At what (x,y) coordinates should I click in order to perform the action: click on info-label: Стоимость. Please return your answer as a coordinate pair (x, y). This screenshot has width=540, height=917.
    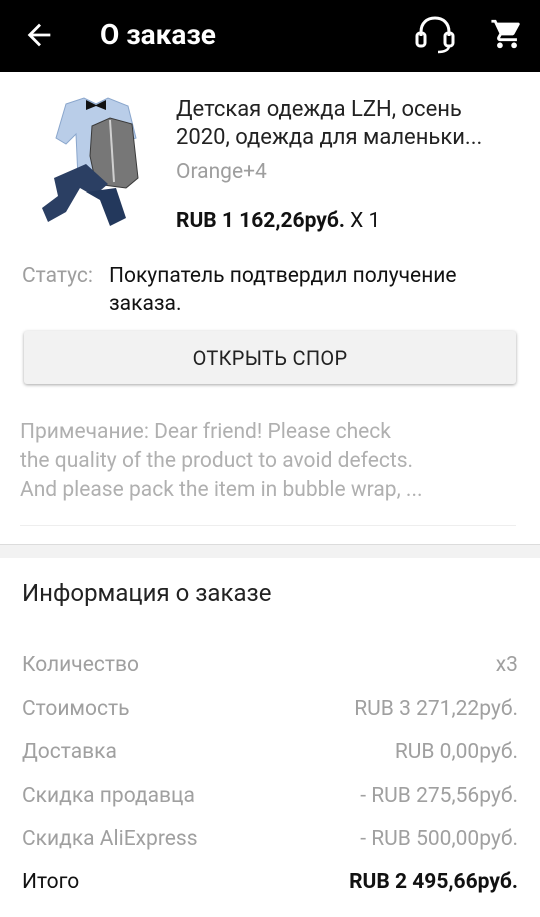
    Looking at the image, I should click on (76, 709).